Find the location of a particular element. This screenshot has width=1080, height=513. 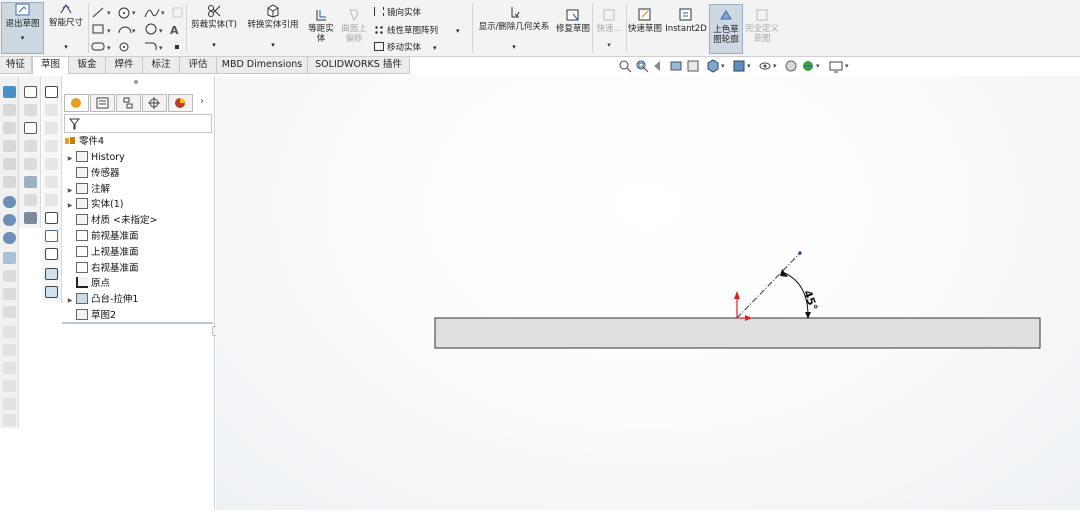

previous-view-icon is located at coordinates (659, 66).